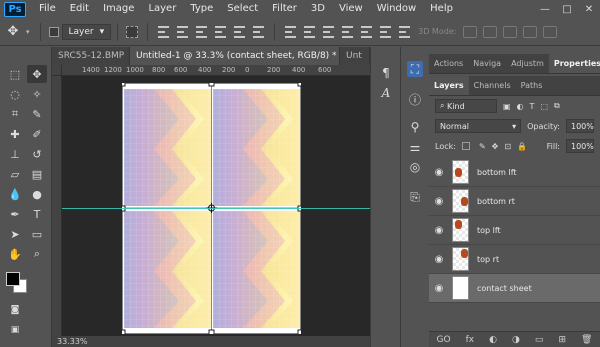 Image resolution: width=600 pixels, height=347 pixels. Describe the element at coordinates (37, 214) in the screenshot. I see `type-tool-icon: T` at that location.